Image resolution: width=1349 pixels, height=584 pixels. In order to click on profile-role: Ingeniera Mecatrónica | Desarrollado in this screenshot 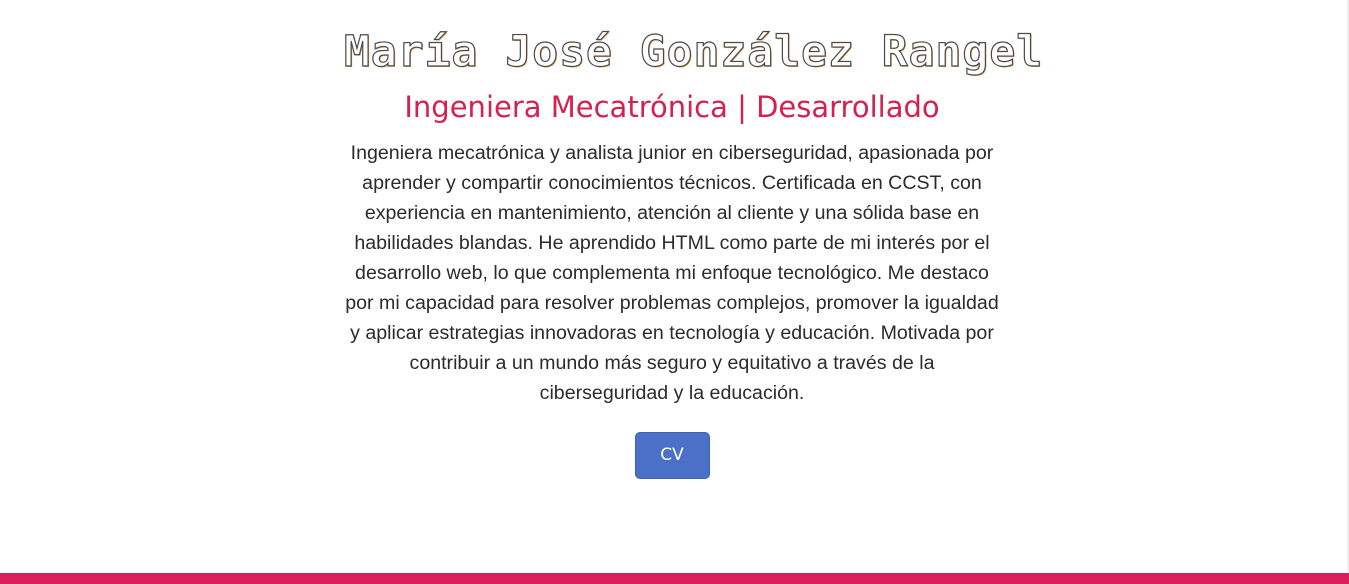, I will do `click(672, 107)`.